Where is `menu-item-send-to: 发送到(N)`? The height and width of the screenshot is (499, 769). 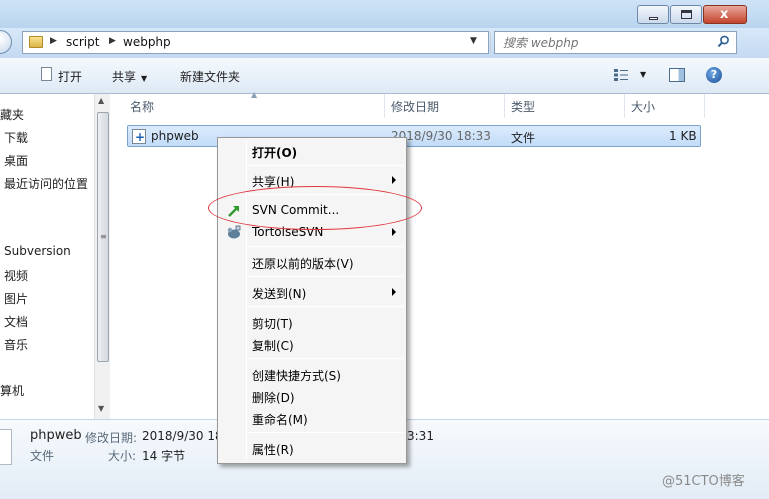 menu-item-send-to: 发送到(N) is located at coordinates (312, 293).